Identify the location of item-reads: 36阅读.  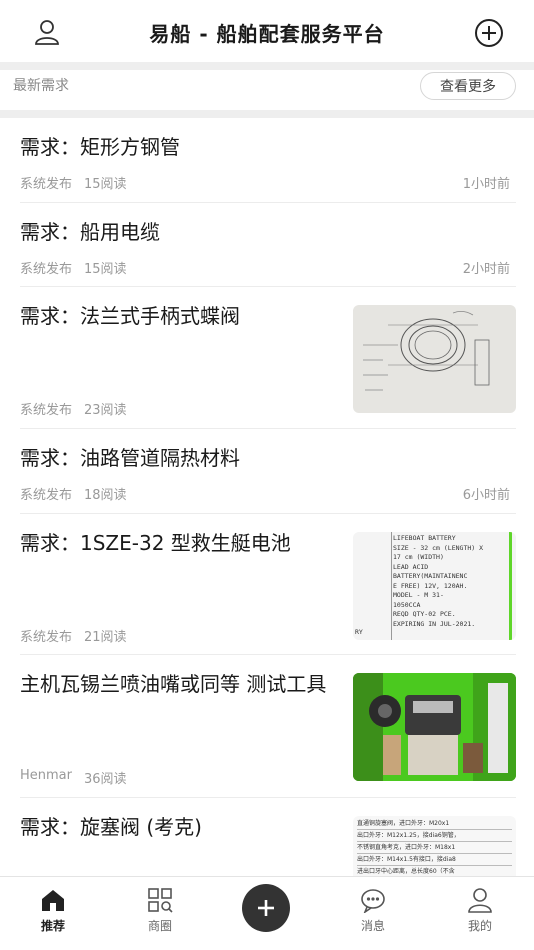
(105, 779).